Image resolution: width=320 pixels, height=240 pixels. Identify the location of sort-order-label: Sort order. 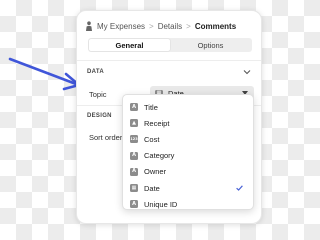
(106, 137).